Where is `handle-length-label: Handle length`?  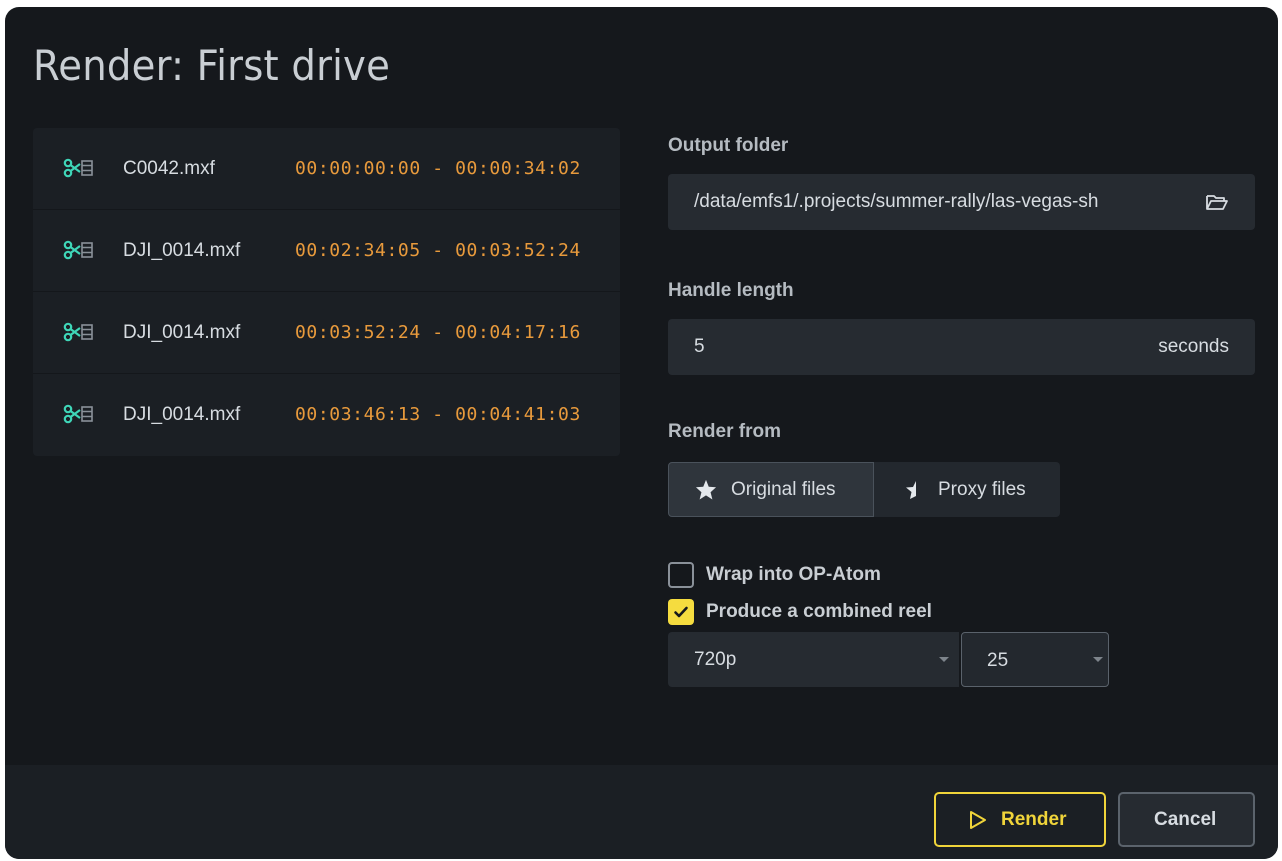 handle-length-label: Handle length is located at coordinates (731, 290).